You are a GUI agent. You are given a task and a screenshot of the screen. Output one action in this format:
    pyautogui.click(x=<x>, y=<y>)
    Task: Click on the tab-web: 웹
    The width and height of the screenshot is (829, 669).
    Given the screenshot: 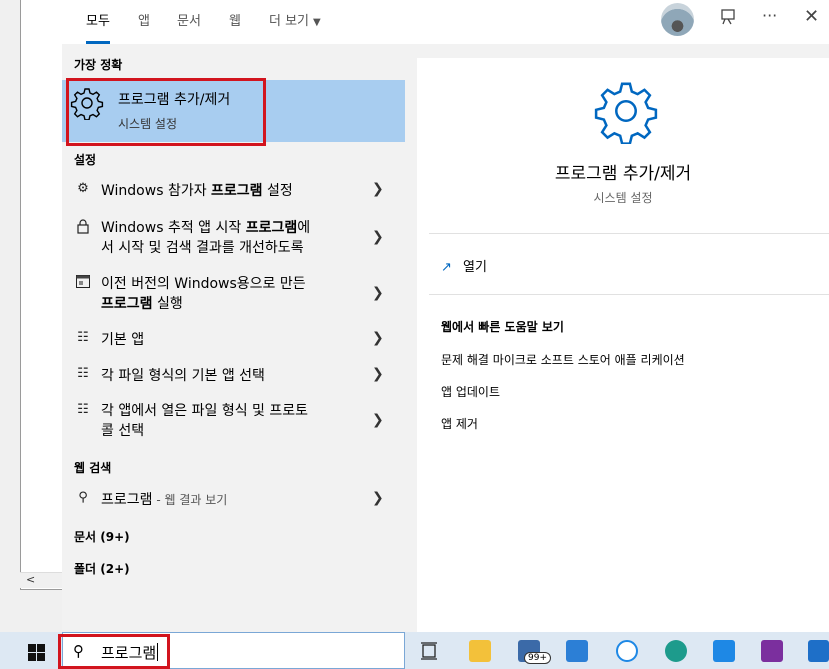 What is the action you would take?
    pyautogui.click(x=235, y=27)
    